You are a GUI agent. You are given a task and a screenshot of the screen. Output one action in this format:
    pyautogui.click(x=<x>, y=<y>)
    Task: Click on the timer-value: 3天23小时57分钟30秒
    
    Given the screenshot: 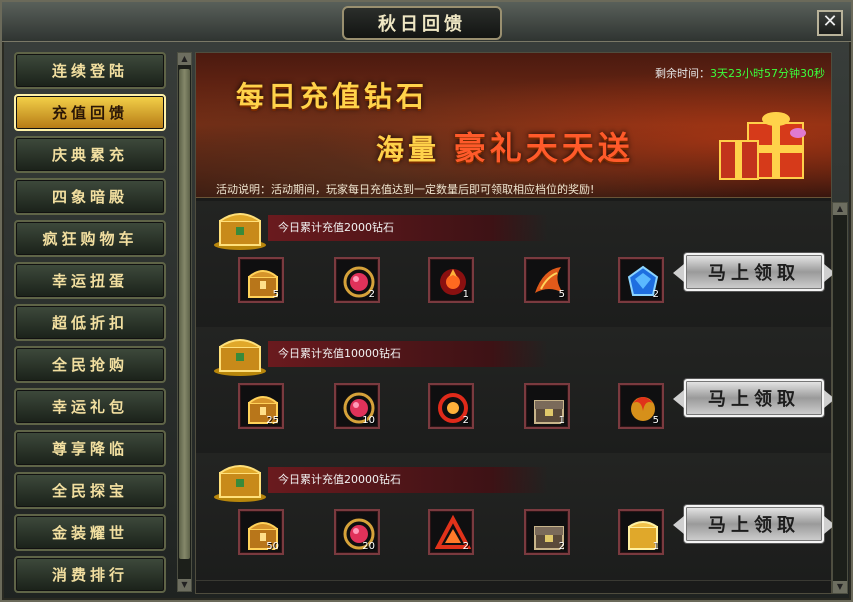 What is the action you would take?
    pyautogui.click(x=767, y=73)
    